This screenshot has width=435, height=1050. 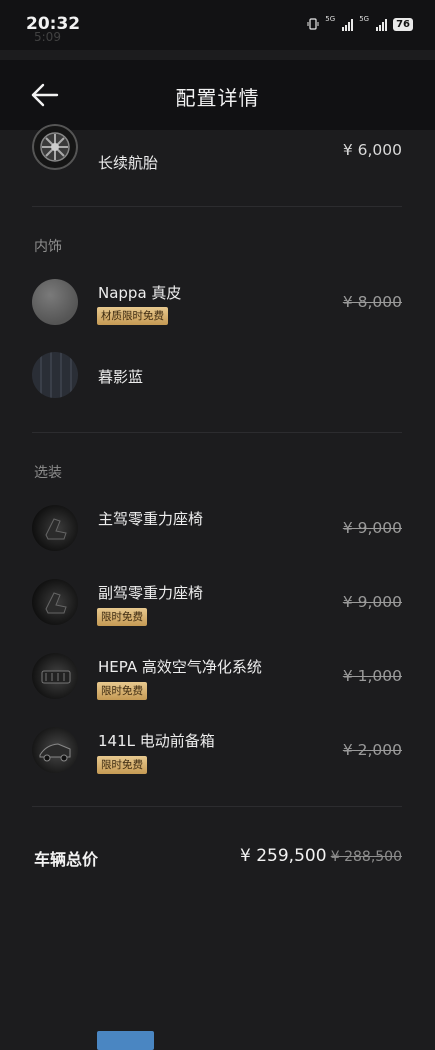 I want to click on list-item-frunk: 141L 电动前备箱 限时免费 ¥ 2,000, so click(x=217, y=750).